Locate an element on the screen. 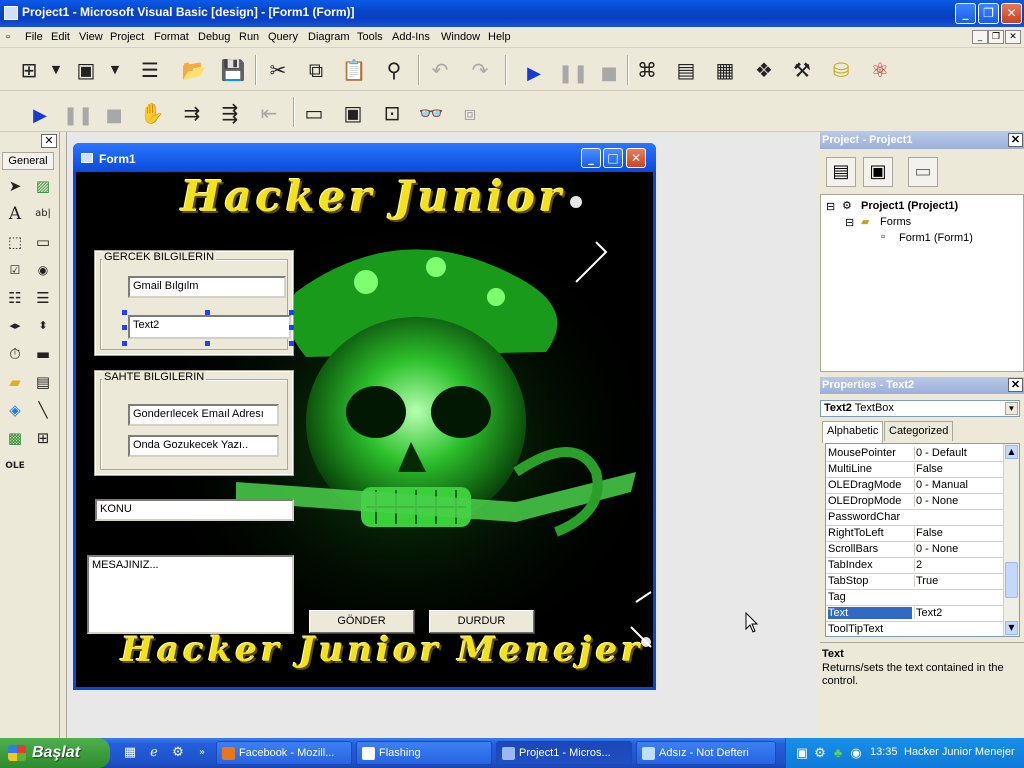 The image size is (1024, 768). label-tool-icon: A is located at coordinates (15, 214).